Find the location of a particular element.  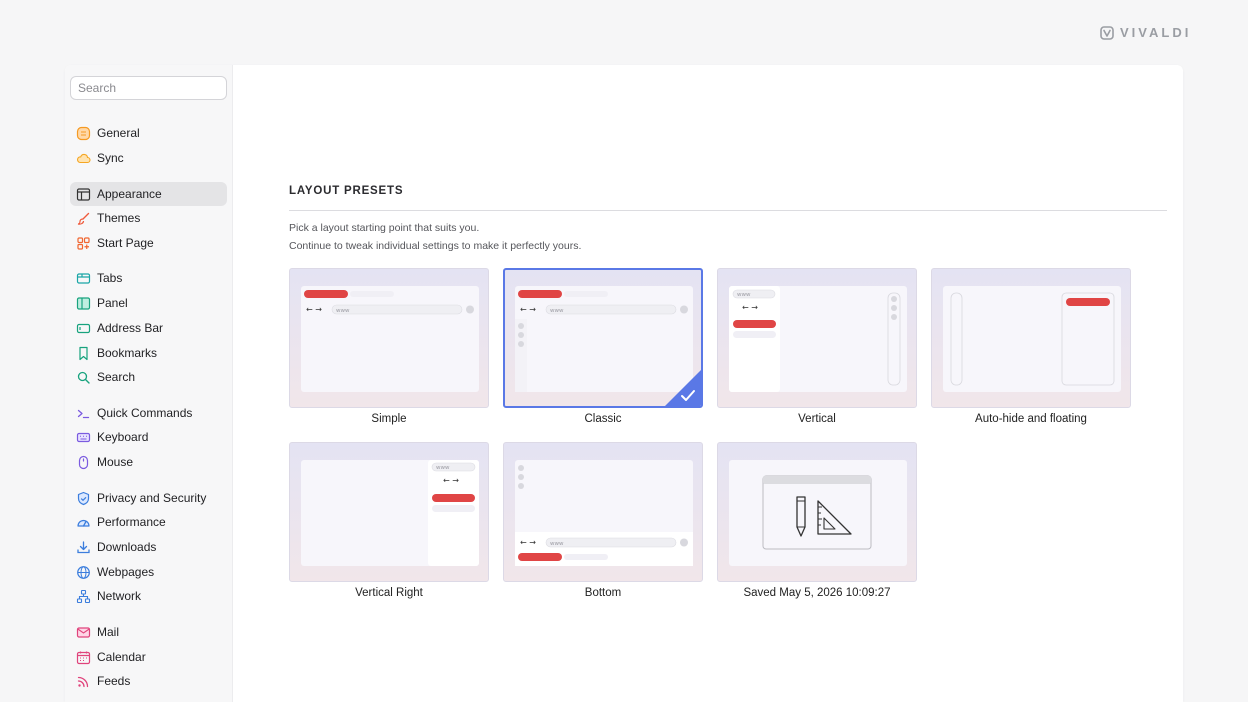

sidebar-item-themes: Themes is located at coordinates (148, 218).